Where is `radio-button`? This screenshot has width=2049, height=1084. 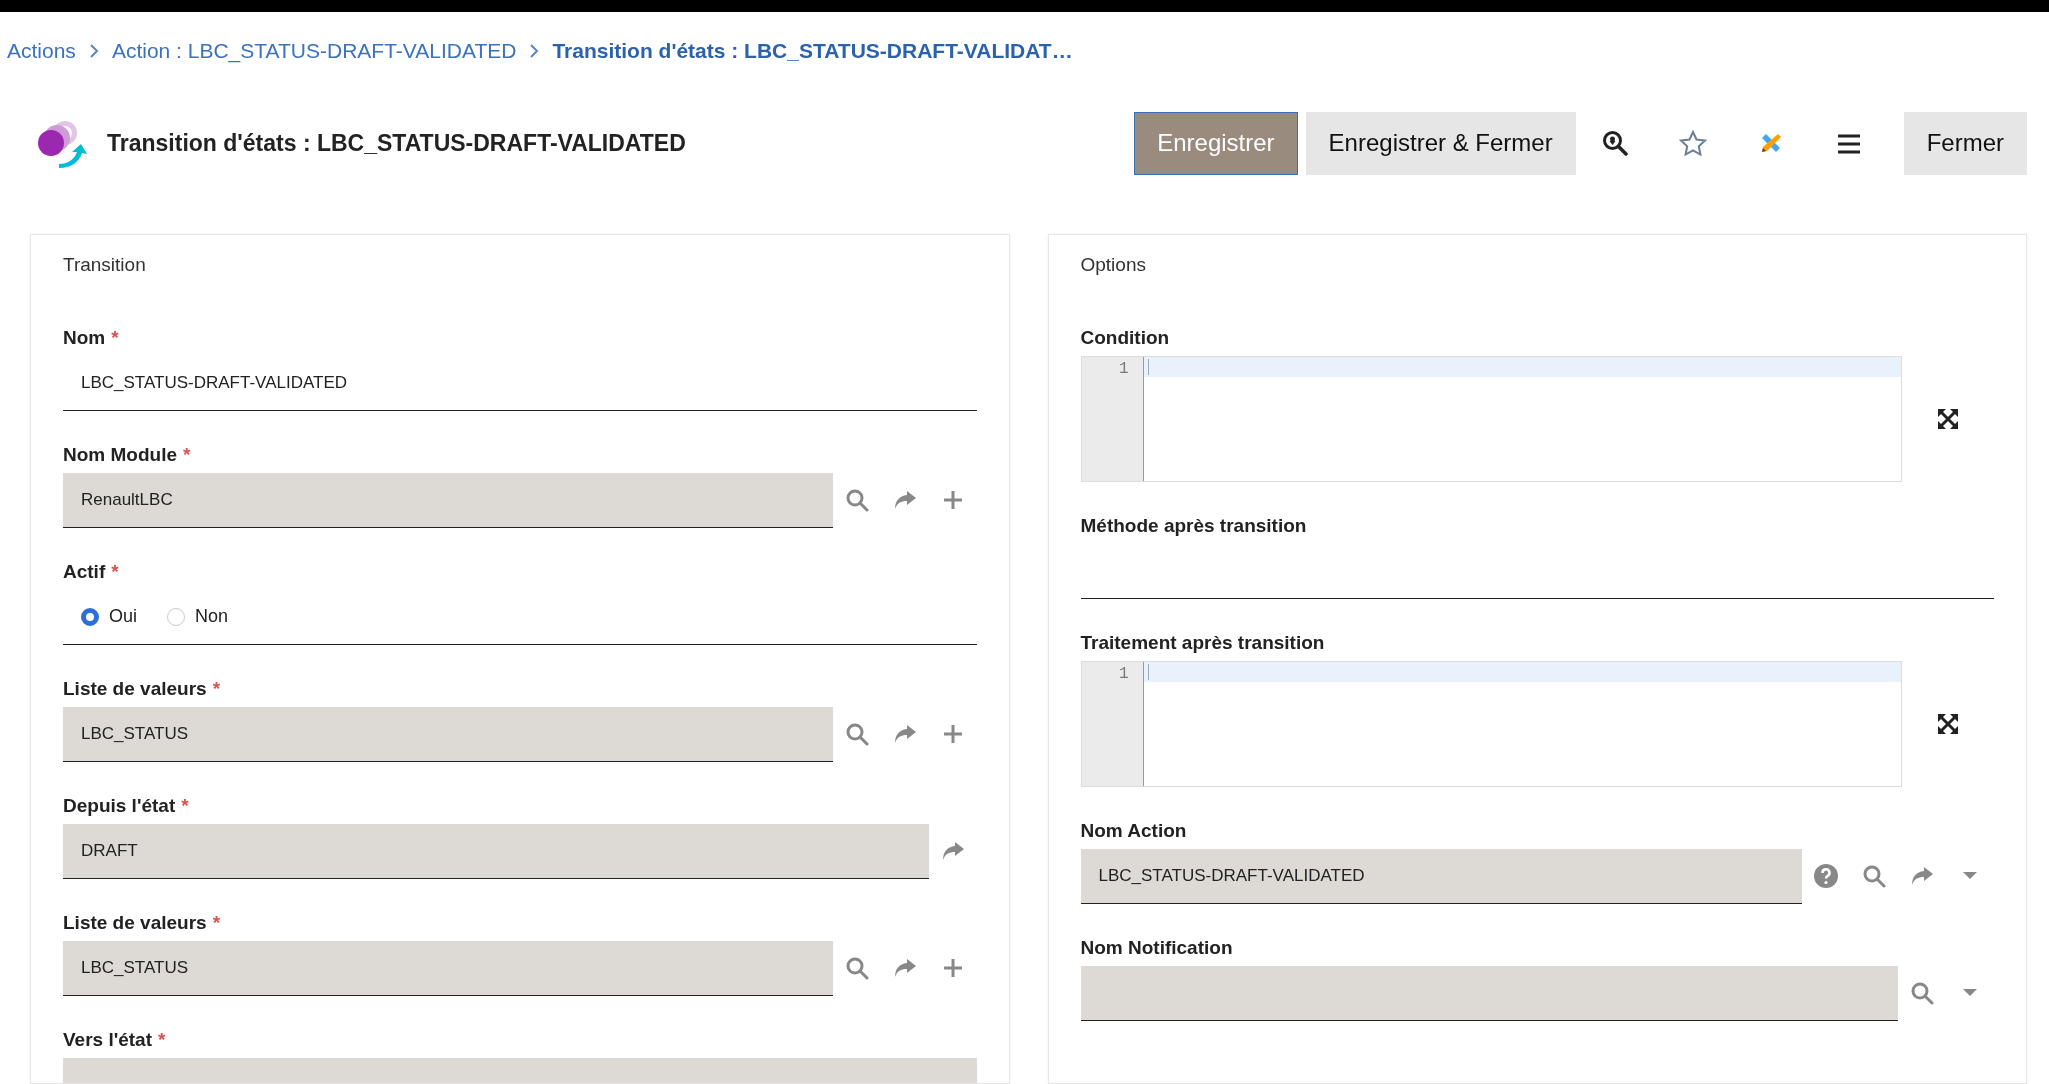 radio-button is located at coordinates (90, 616).